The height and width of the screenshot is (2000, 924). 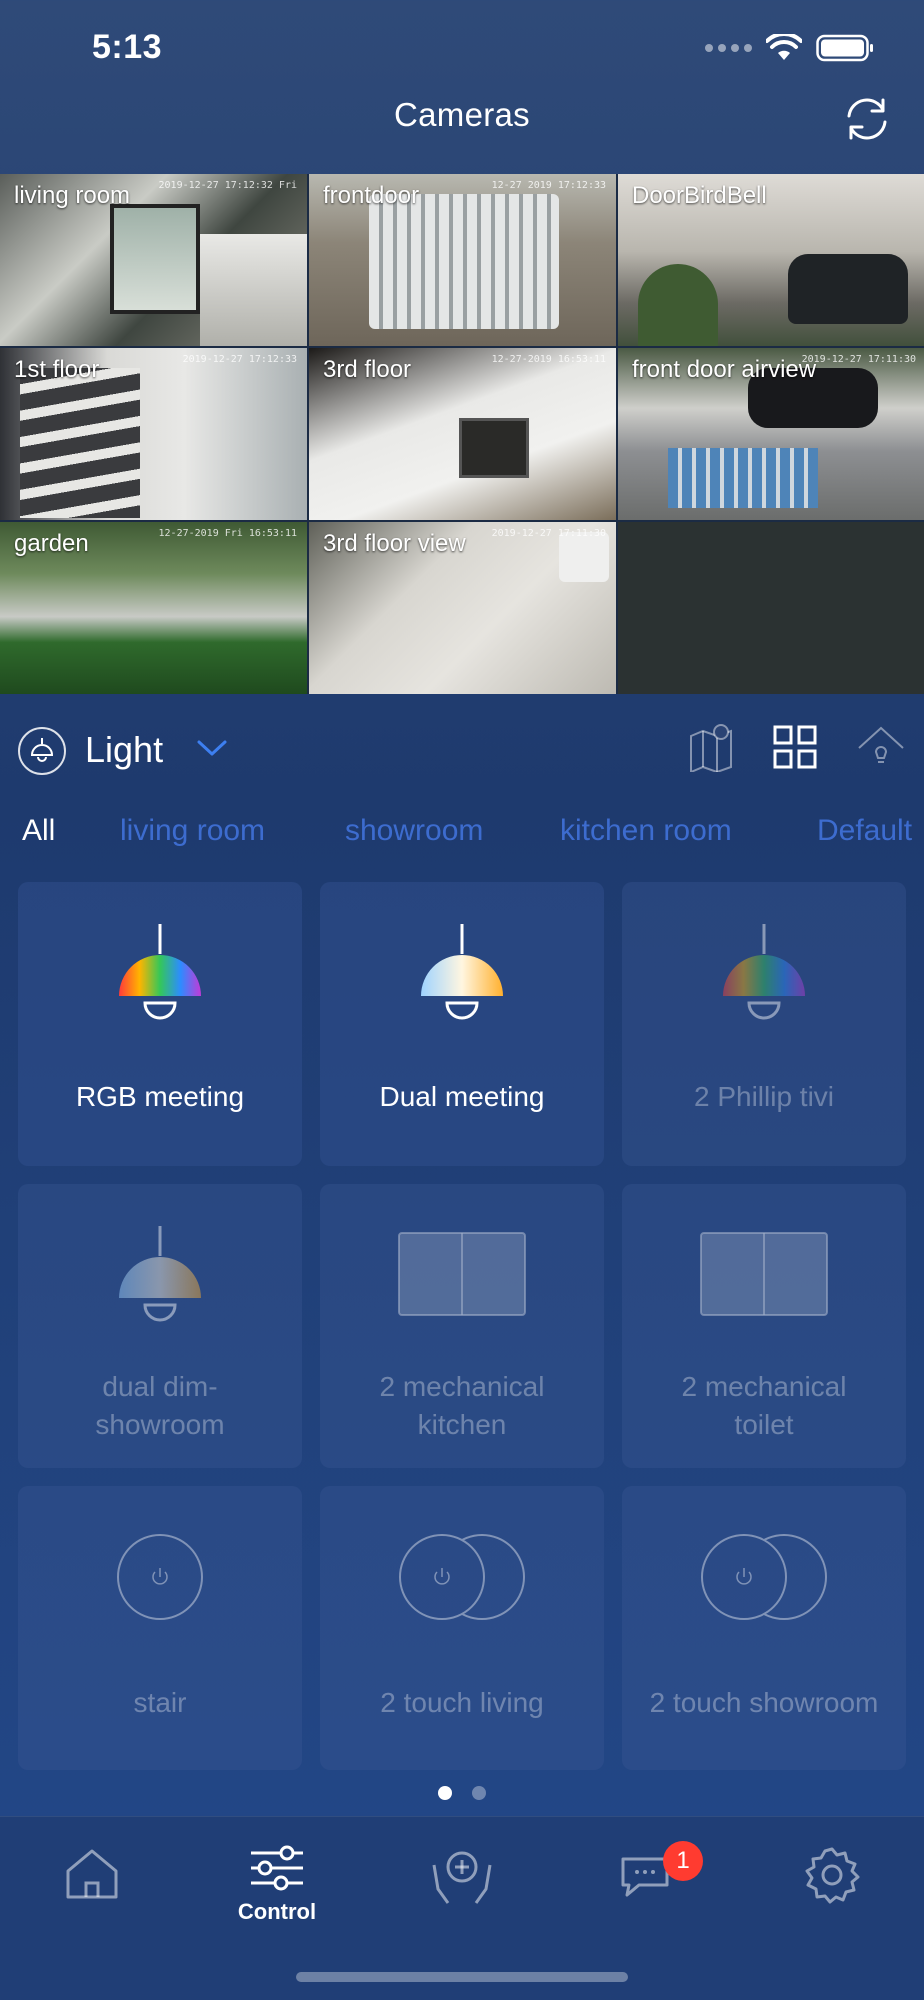 I want to click on notification-badge: 1, so click(x=683, y=1861).